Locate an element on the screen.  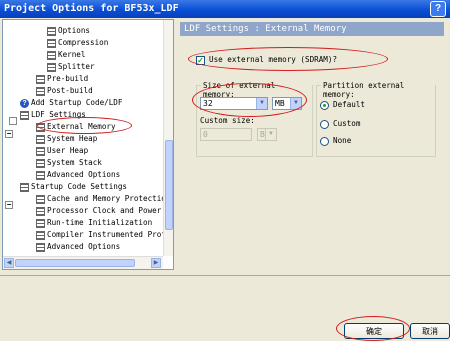
tree-item-advanced-options: Advanced Options is located at coordinates (78, 175).